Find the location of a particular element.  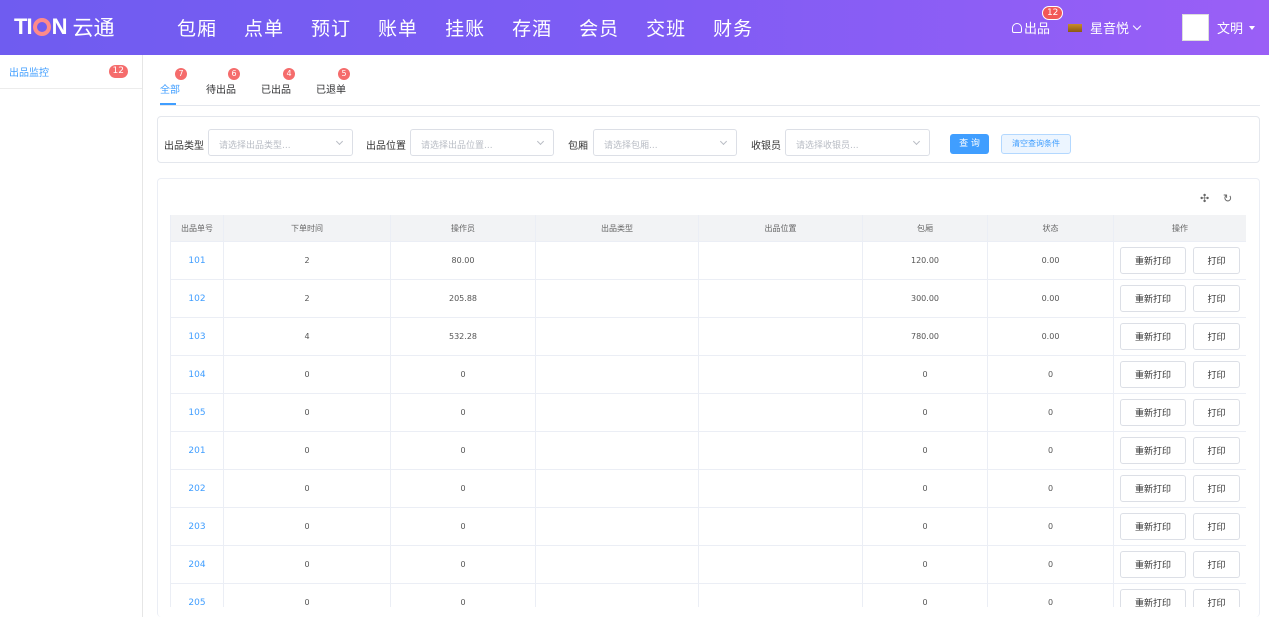

clear-filters-button: 清空查询条件 is located at coordinates (1036, 144).